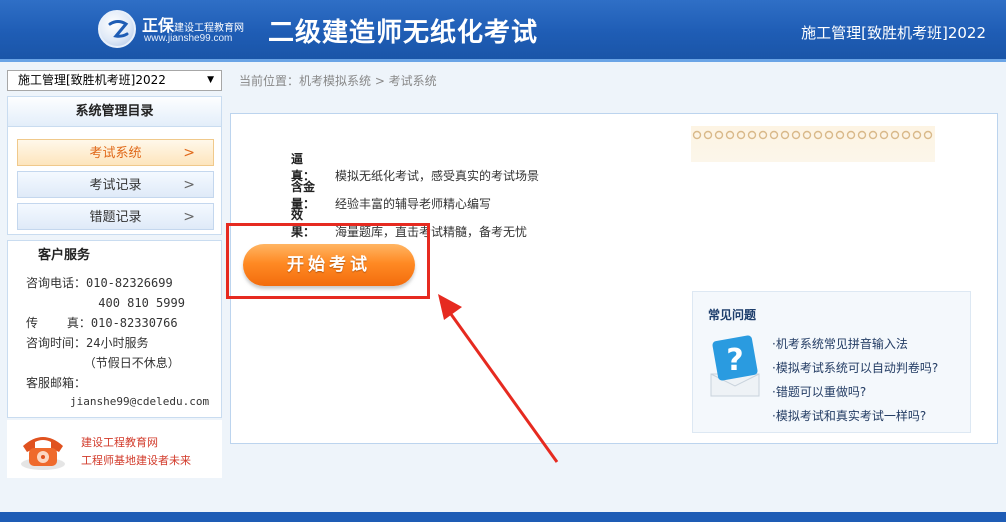  What do you see at coordinates (893, 33) in the screenshot?
I see `course-title: 施工管理[致胜机考班]2022` at bounding box center [893, 33].